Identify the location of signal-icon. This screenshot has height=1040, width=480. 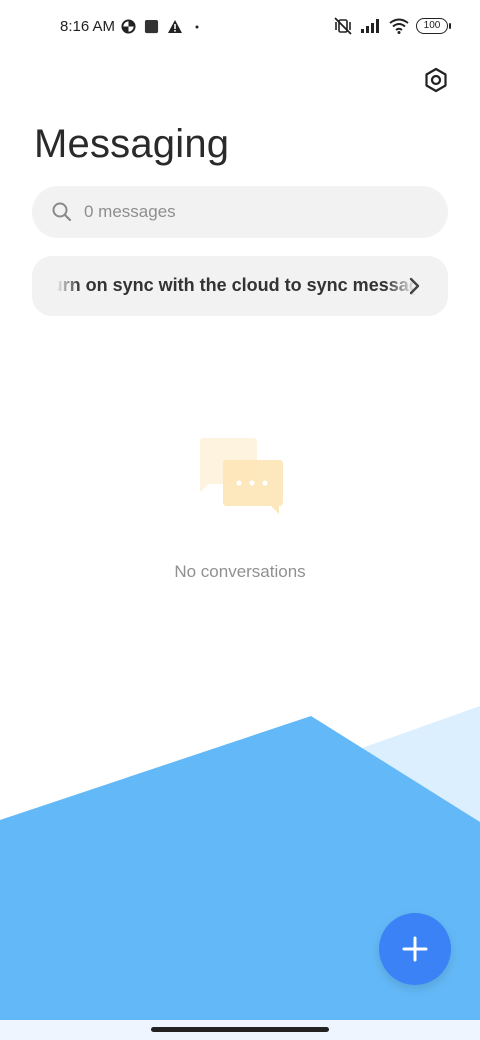
(370, 26).